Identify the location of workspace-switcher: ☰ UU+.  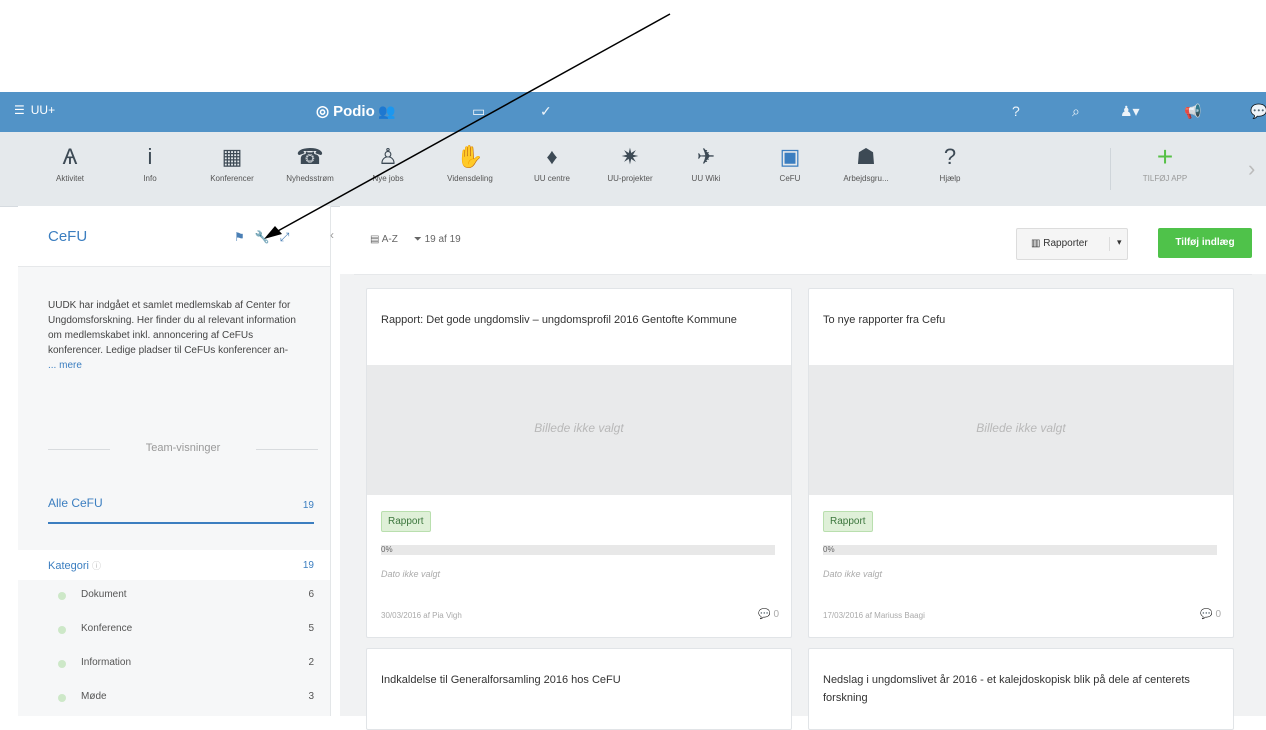
(34, 110).